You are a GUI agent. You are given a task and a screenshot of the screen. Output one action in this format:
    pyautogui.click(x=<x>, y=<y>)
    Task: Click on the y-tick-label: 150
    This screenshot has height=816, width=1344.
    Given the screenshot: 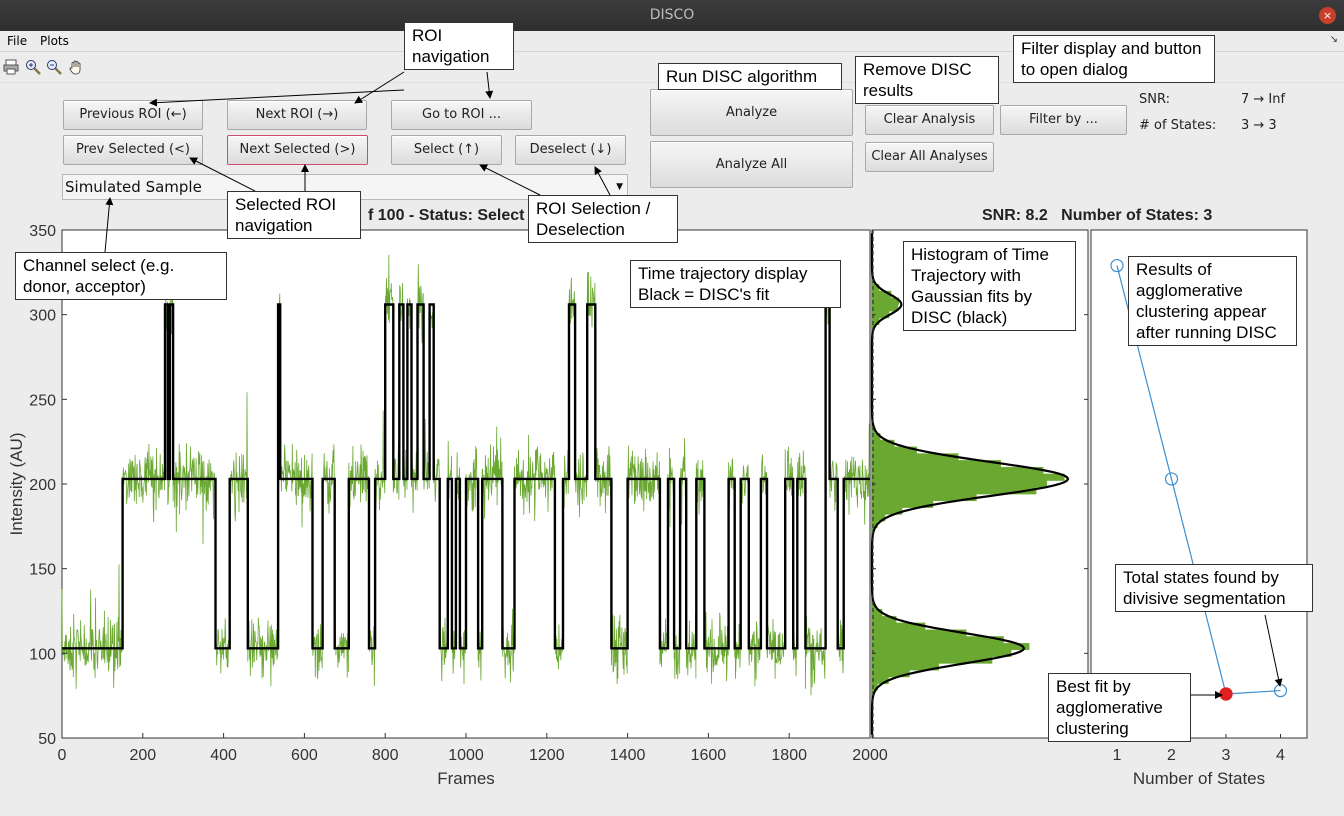 What is the action you would take?
    pyautogui.click(x=42, y=570)
    